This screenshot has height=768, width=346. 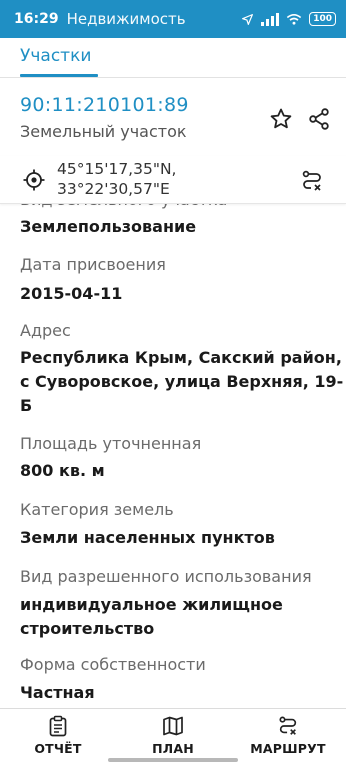 What do you see at coordinates (270, 19) in the screenshot?
I see `signal-icon` at bounding box center [270, 19].